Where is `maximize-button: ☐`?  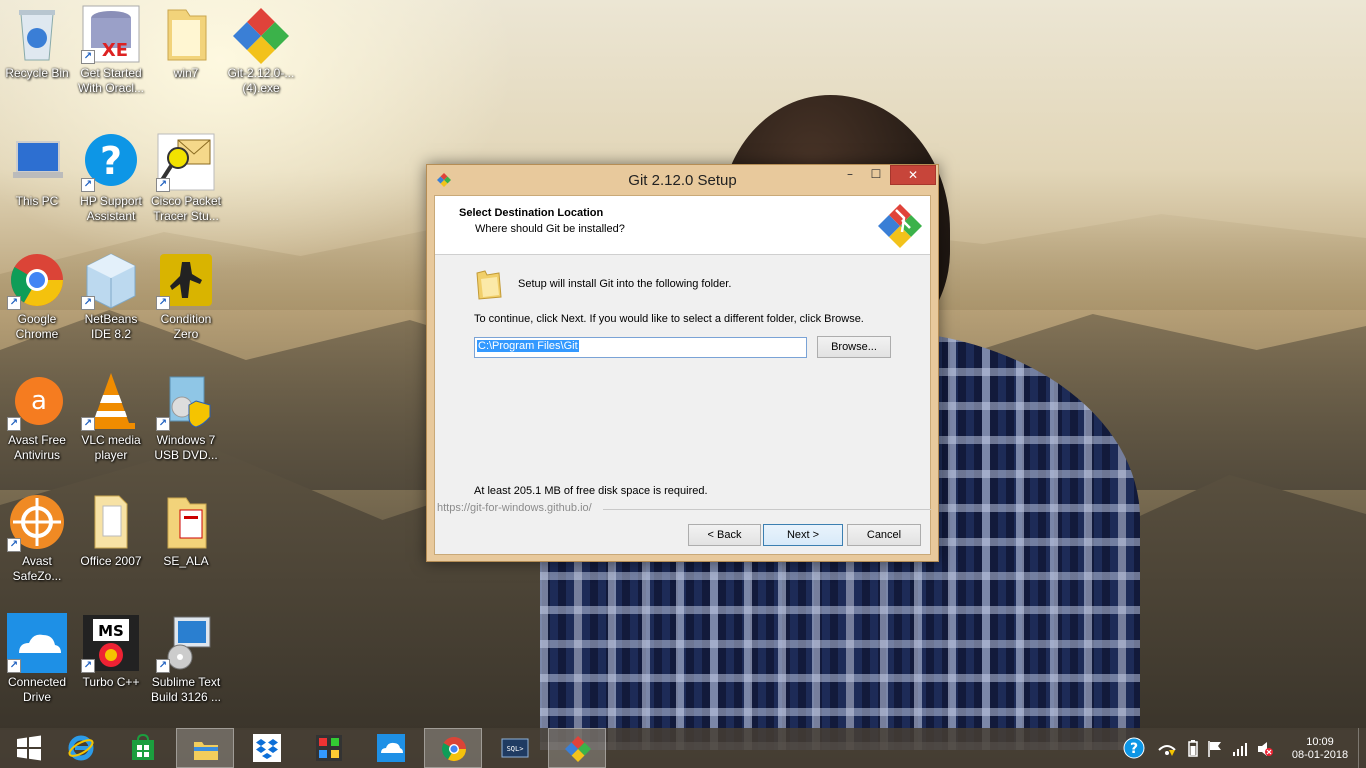
maximize-button: ☐ is located at coordinates (876, 175).